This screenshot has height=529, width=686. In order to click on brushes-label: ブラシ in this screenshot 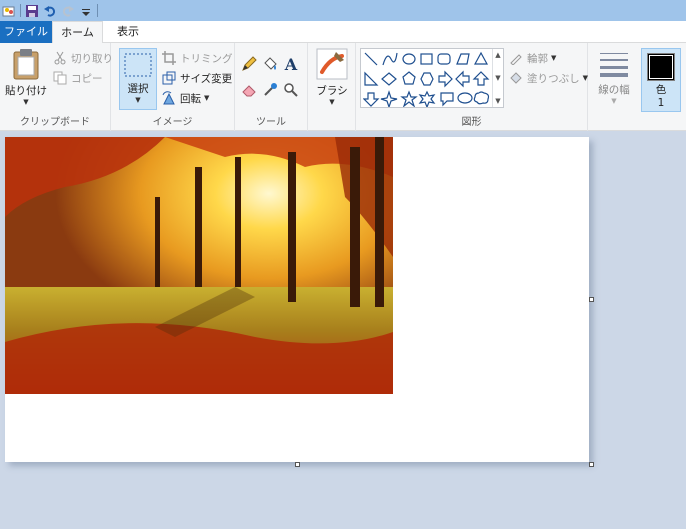, I will do `click(332, 91)`.